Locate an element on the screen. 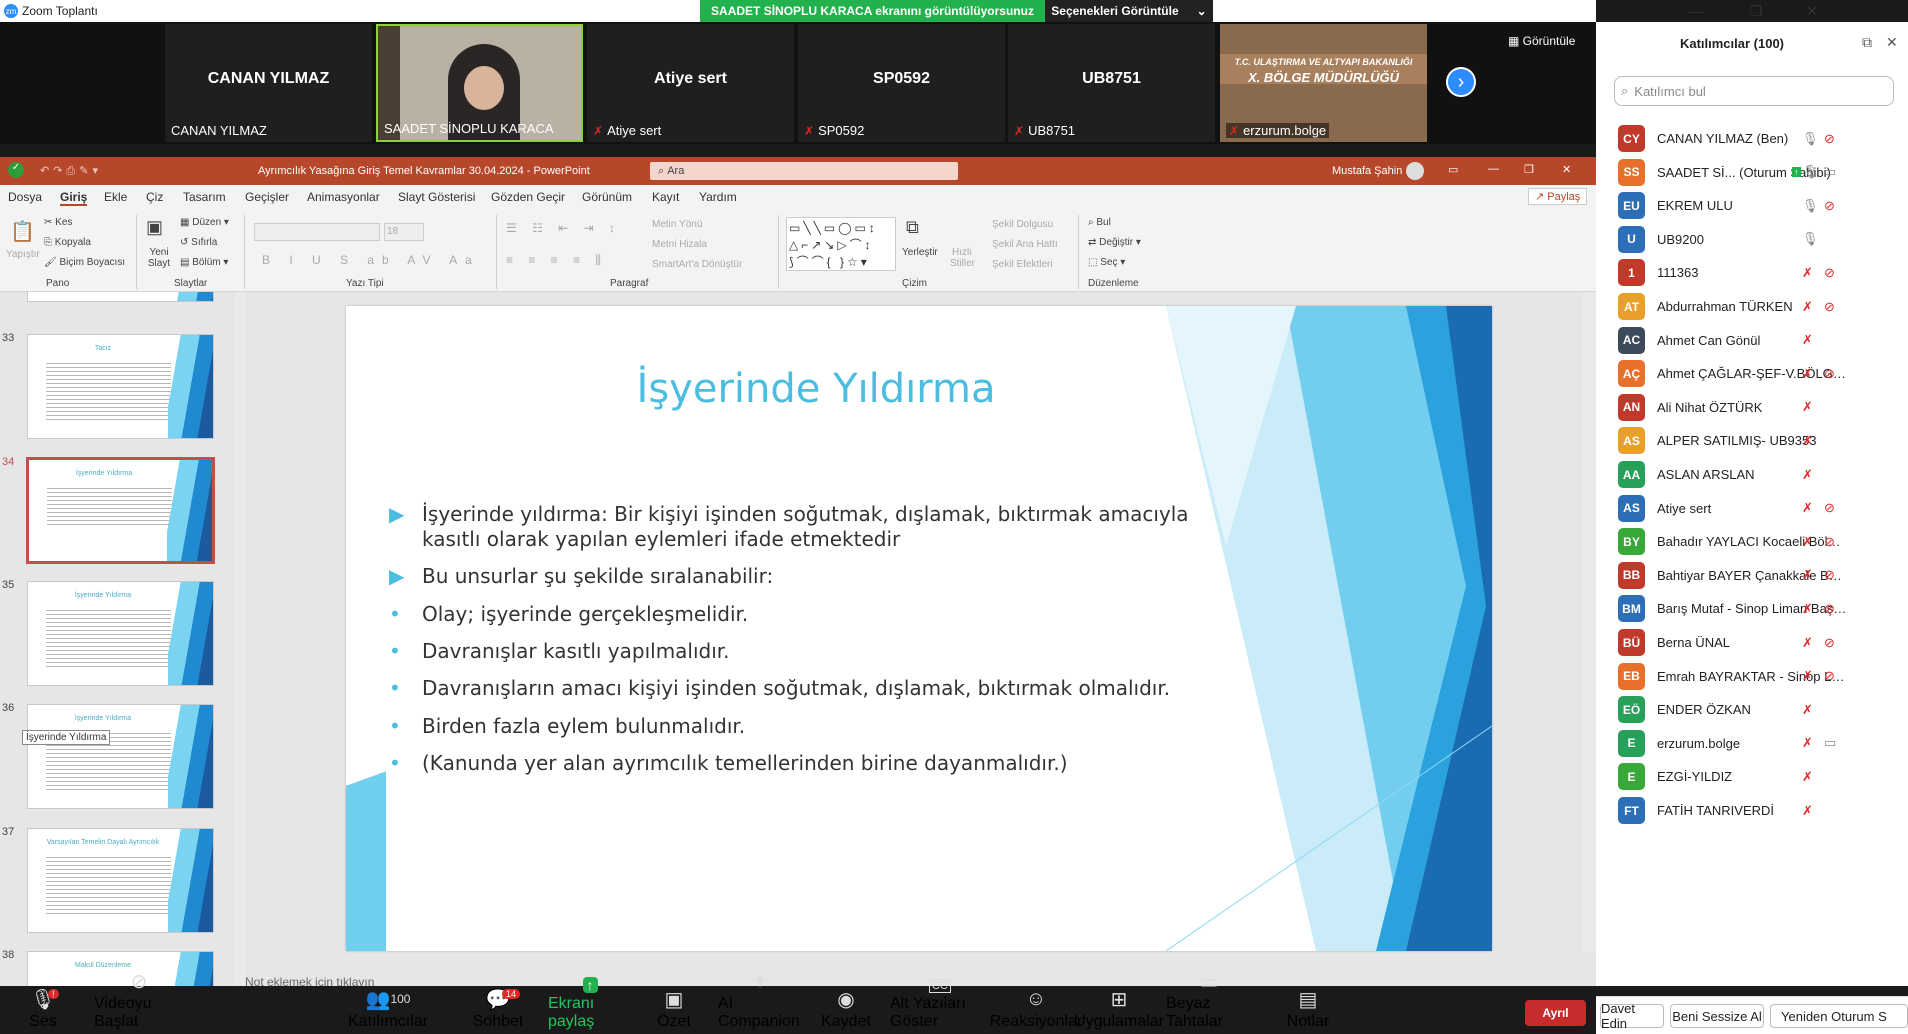 The image size is (1908, 1034). summary-button: ▣ Özet is located at coordinates (674, 1010).